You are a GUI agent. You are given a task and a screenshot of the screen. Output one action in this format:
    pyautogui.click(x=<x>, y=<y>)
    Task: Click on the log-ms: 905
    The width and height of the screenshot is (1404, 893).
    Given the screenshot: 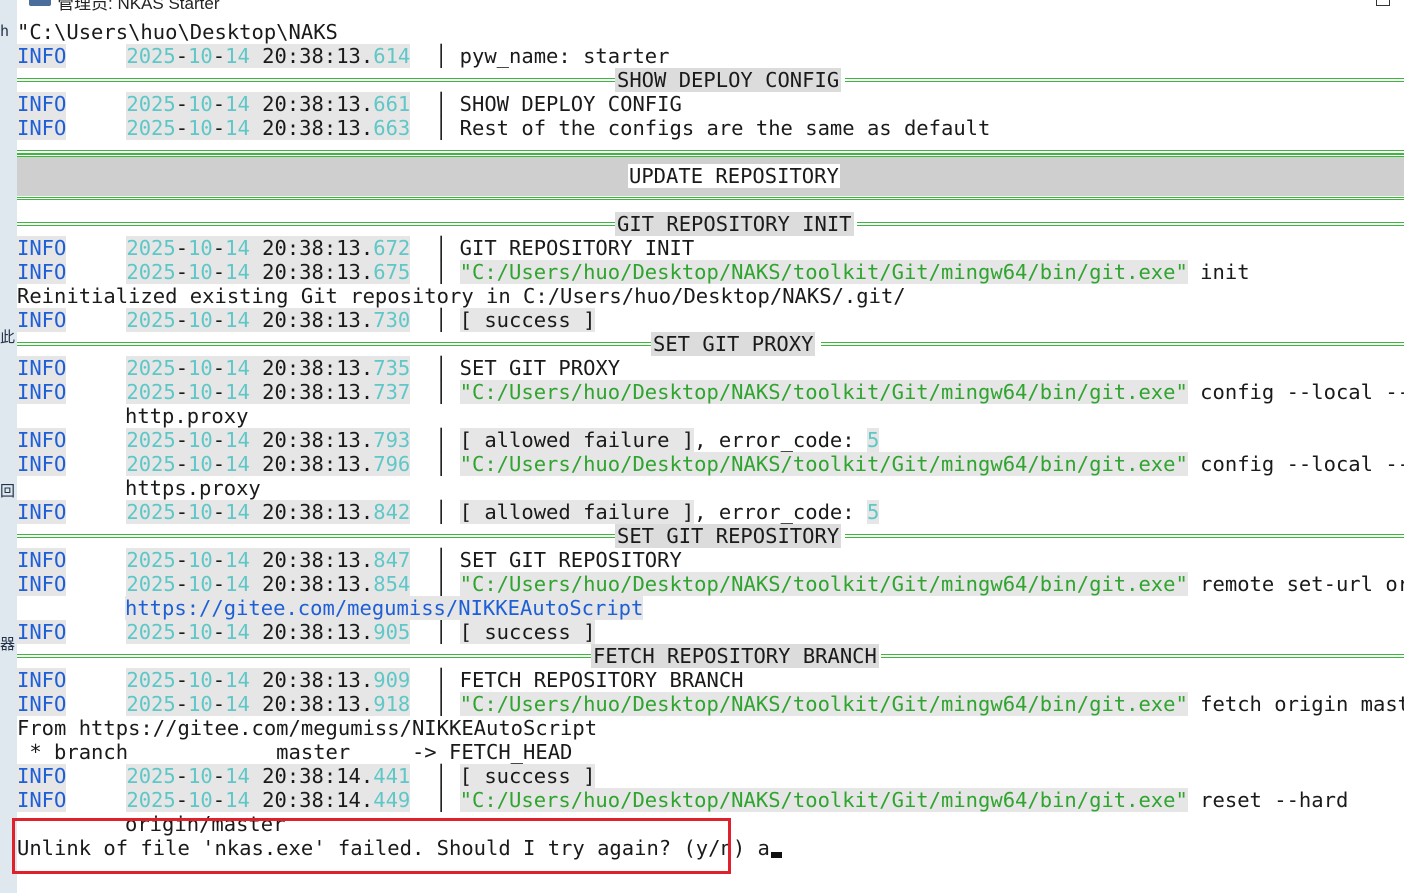 What is the action you would take?
    pyautogui.click(x=392, y=632)
    